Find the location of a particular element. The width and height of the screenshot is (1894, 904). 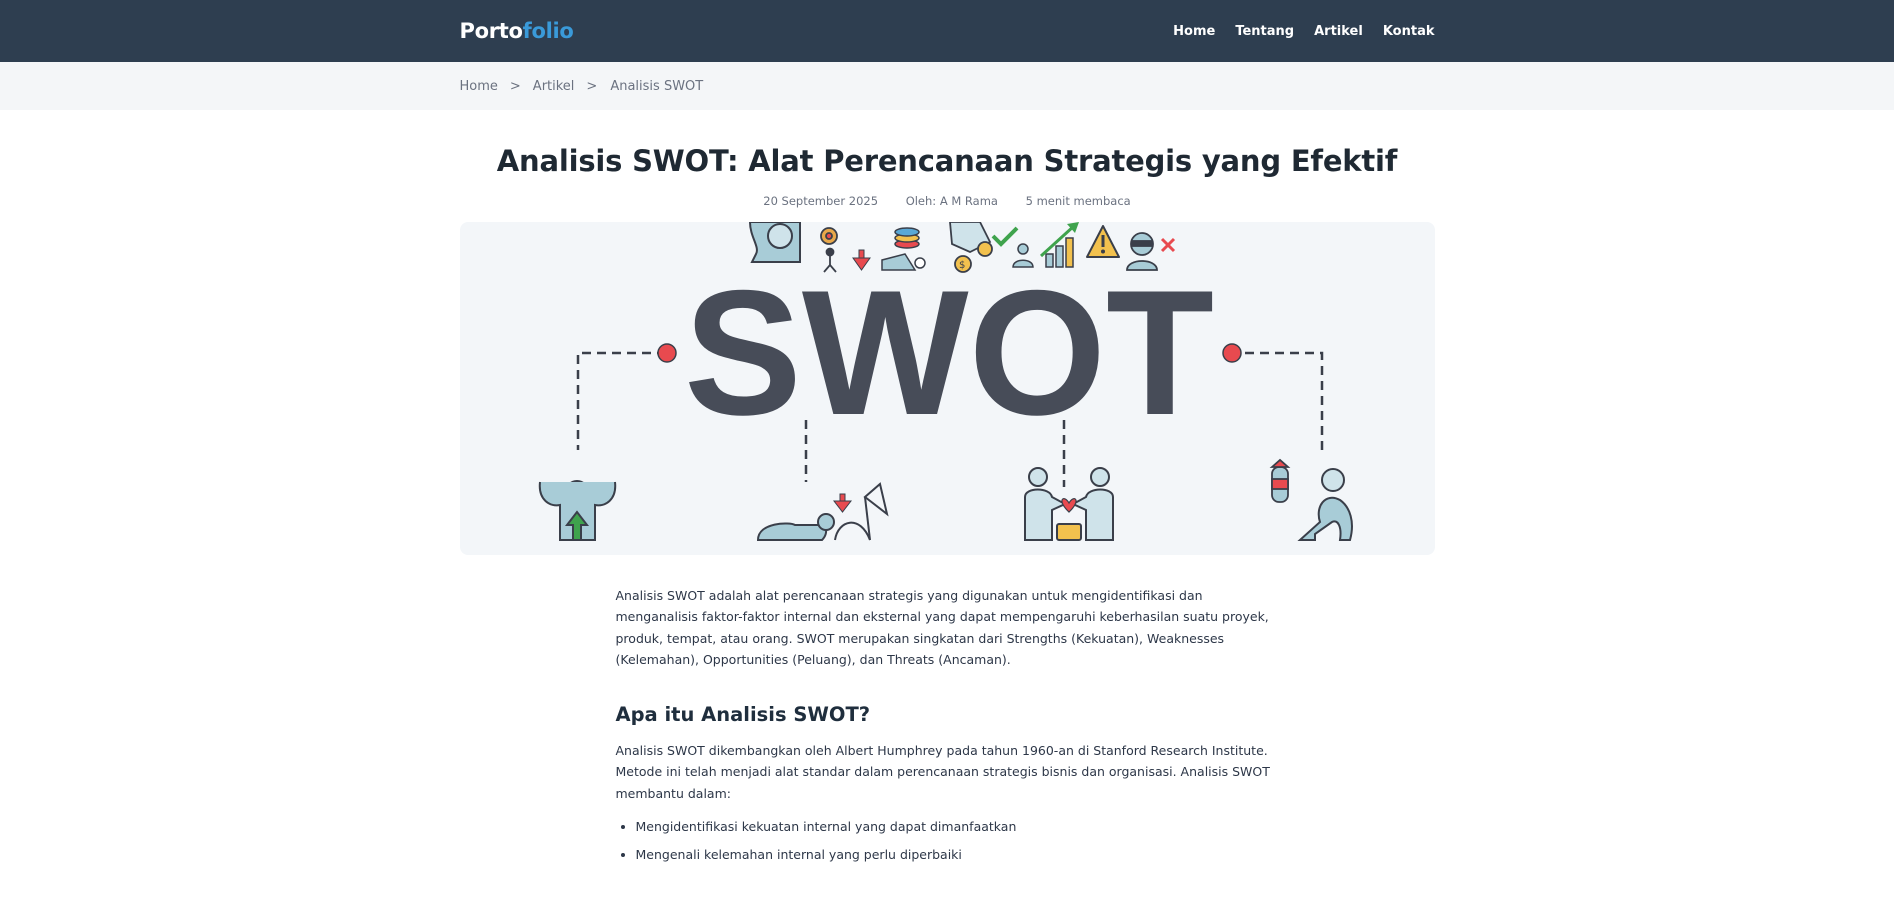

breadcrumb-bar: Home > Artikel > Analisis SWOT is located at coordinates (947, 86).